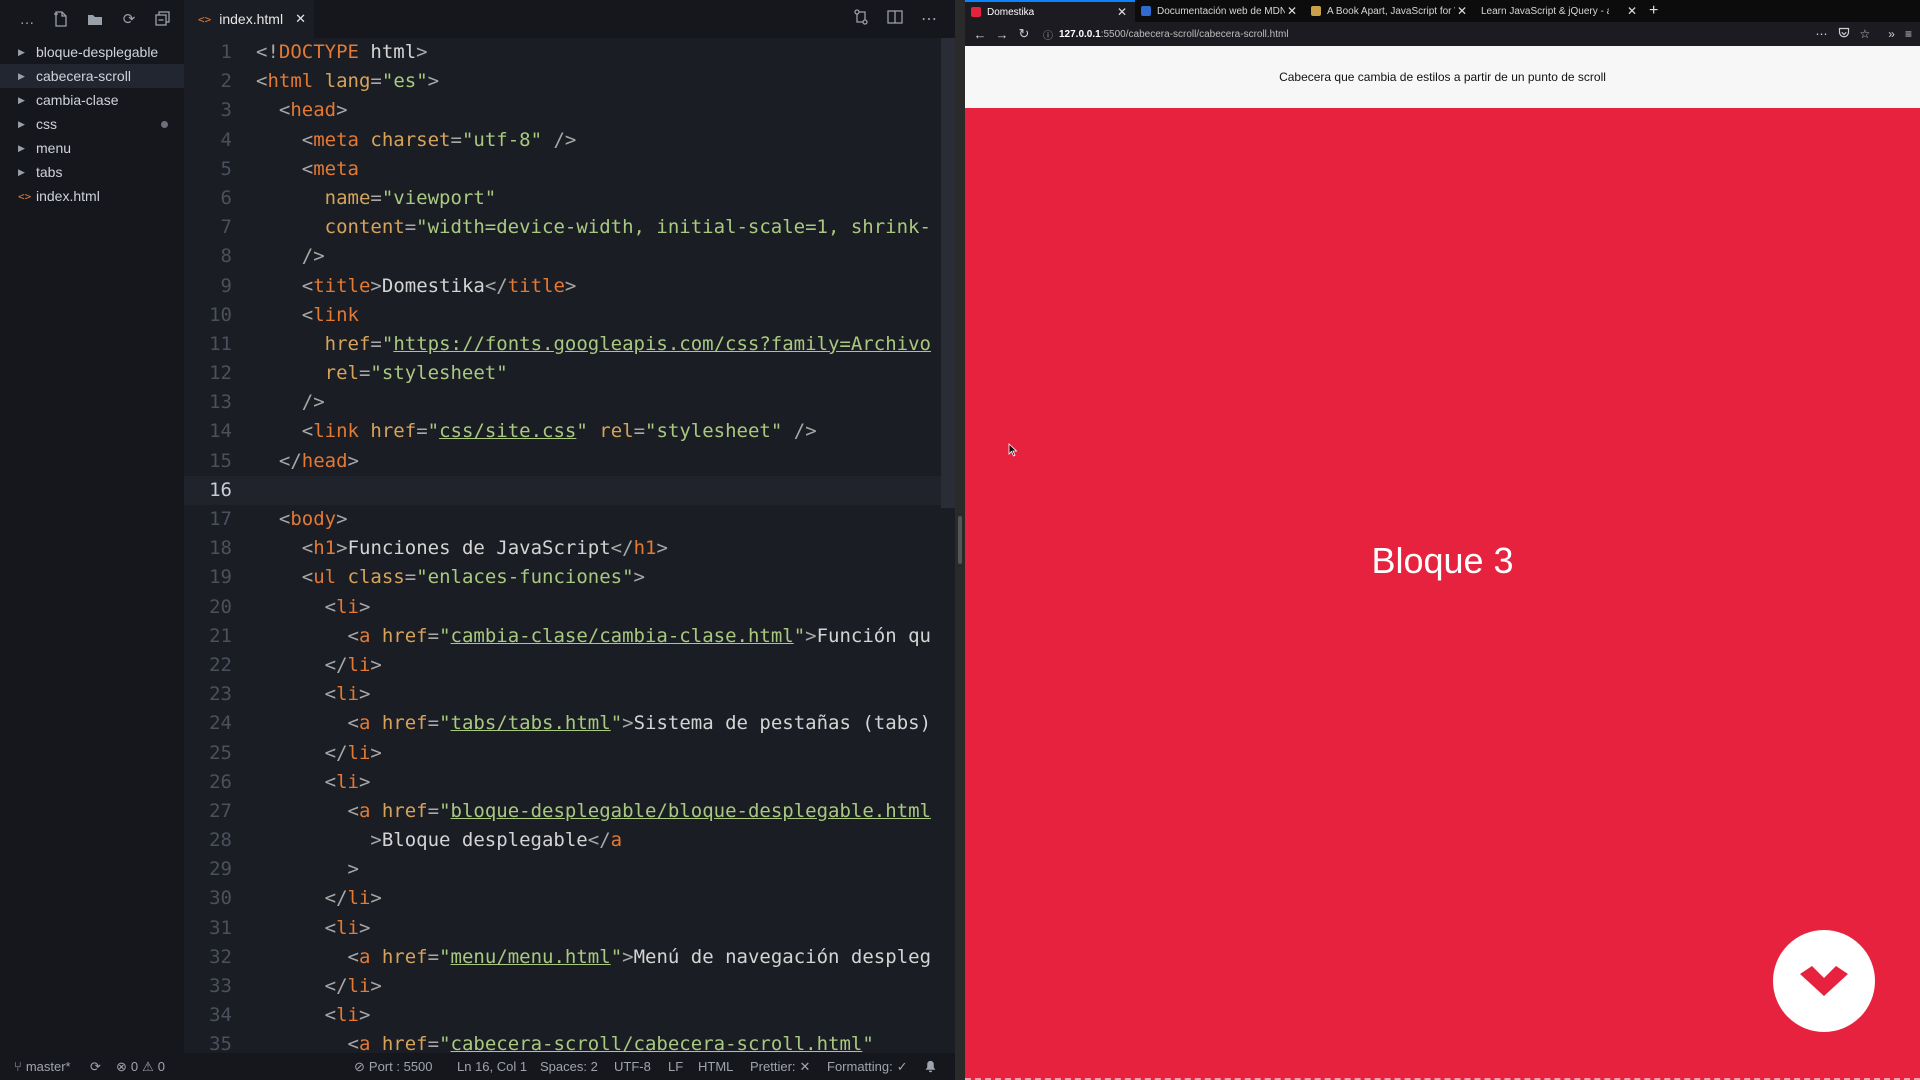 This screenshot has width=1920, height=1080. Describe the element at coordinates (569, 782) in the screenshot. I see `code-line: 26 <li>` at that location.